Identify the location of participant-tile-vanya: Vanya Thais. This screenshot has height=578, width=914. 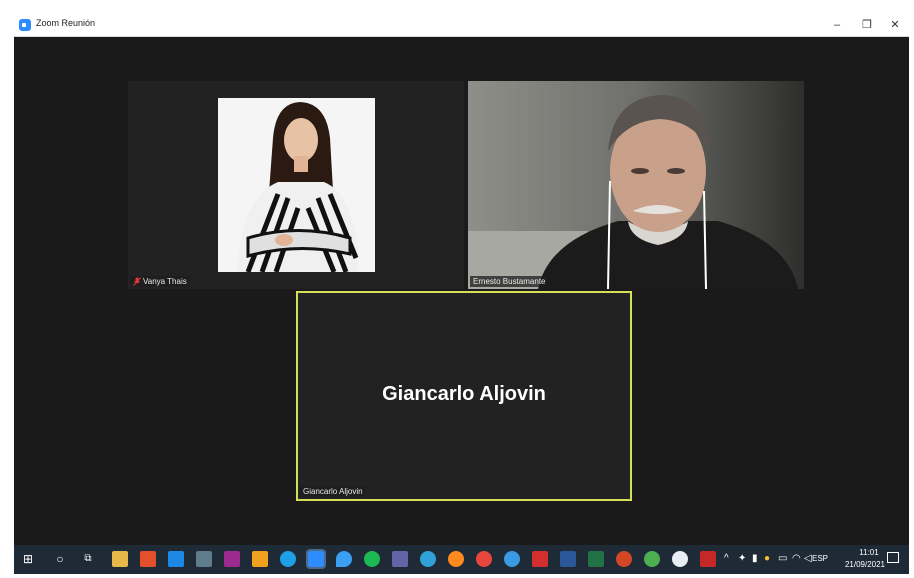
(296, 185).